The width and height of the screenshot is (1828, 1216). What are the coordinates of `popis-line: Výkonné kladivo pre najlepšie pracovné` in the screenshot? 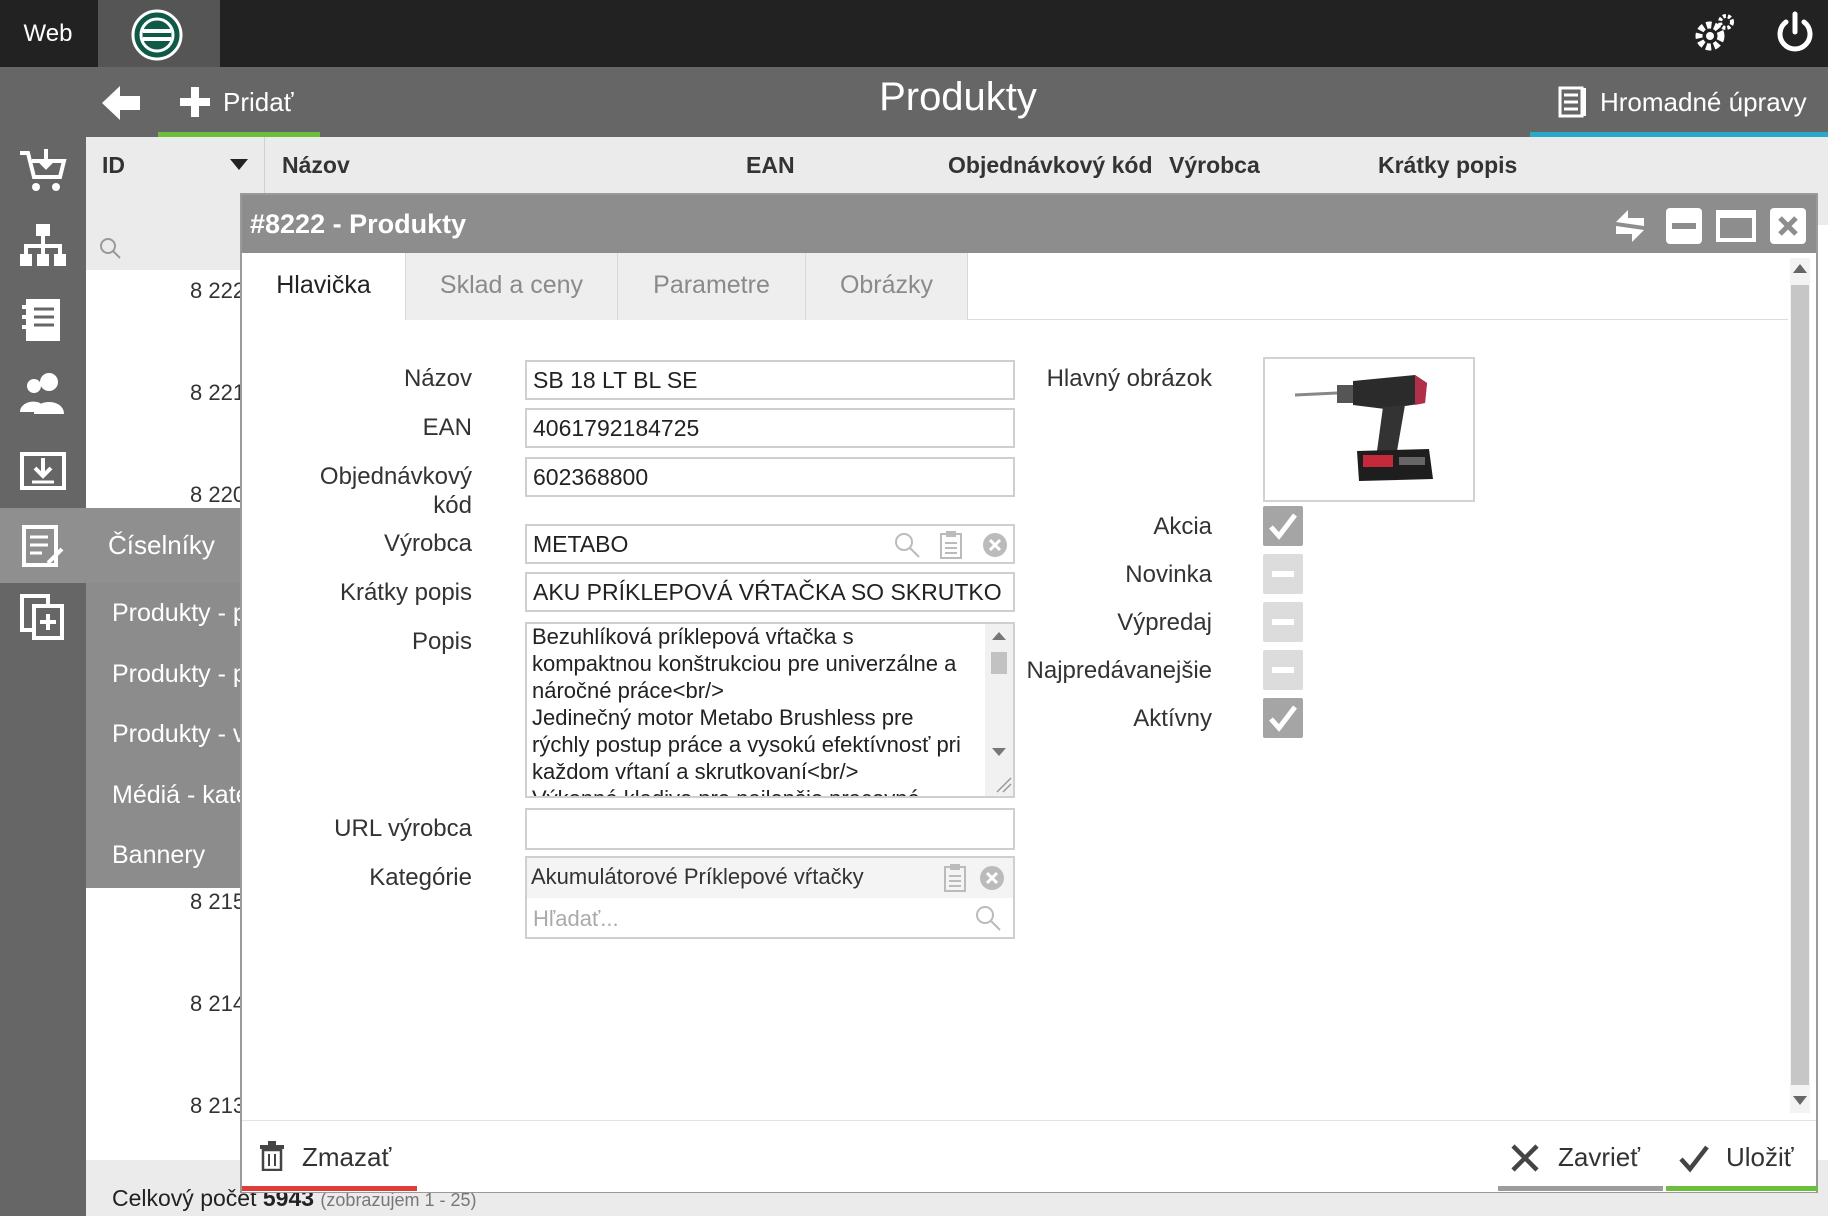 It's located at (726, 791).